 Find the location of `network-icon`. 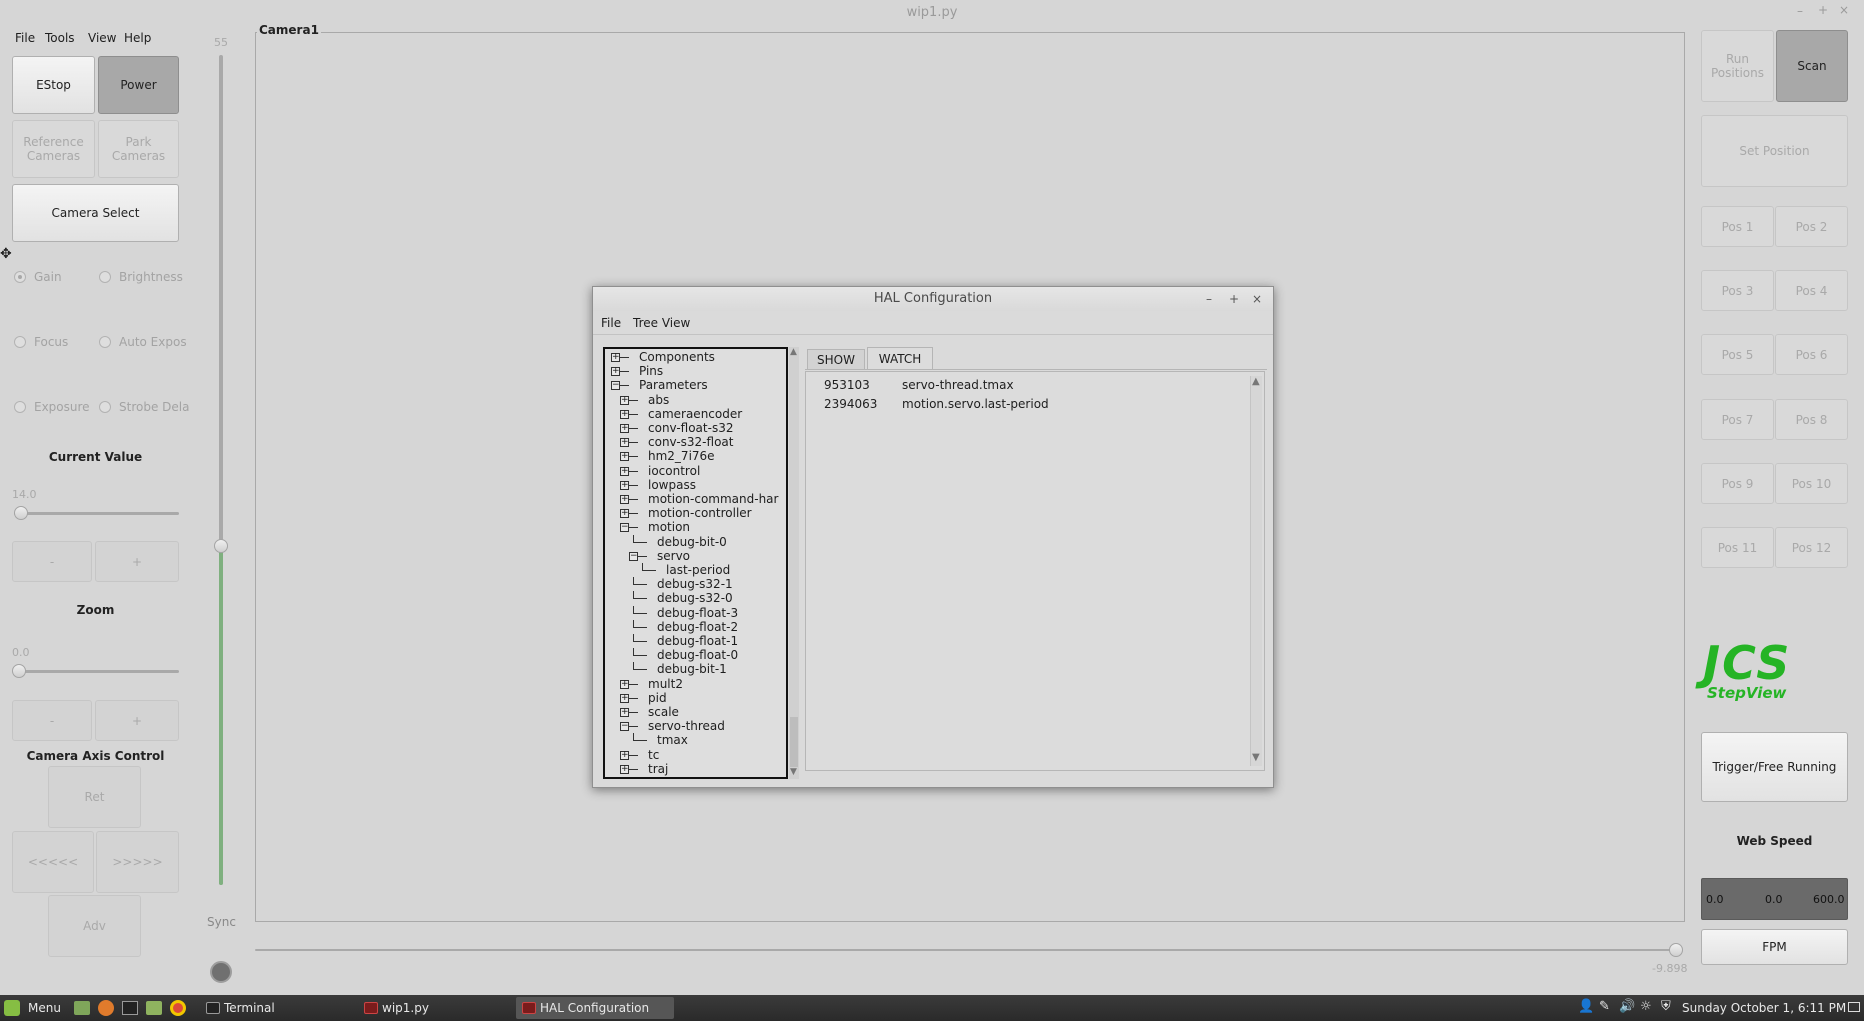

network-icon is located at coordinates (1854, 1007).